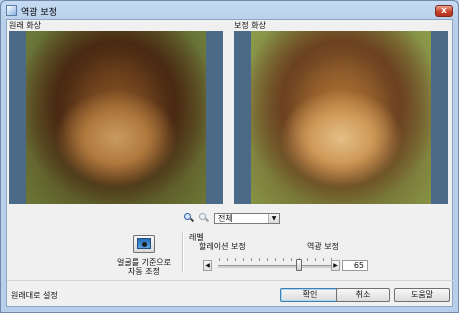 The width and height of the screenshot is (459, 313). What do you see at coordinates (144, 262) in the screenshot?
I see `auto-adjust-label-line1: 얼굴를 기준으로` at bounding box center [144, 262].